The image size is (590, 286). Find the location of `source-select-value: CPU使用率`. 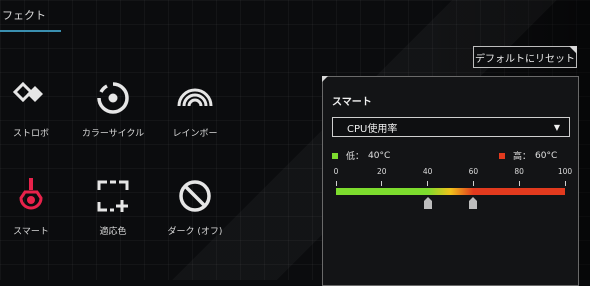

source-select-value: CPU使用率 is located at coordinates (372, 129).